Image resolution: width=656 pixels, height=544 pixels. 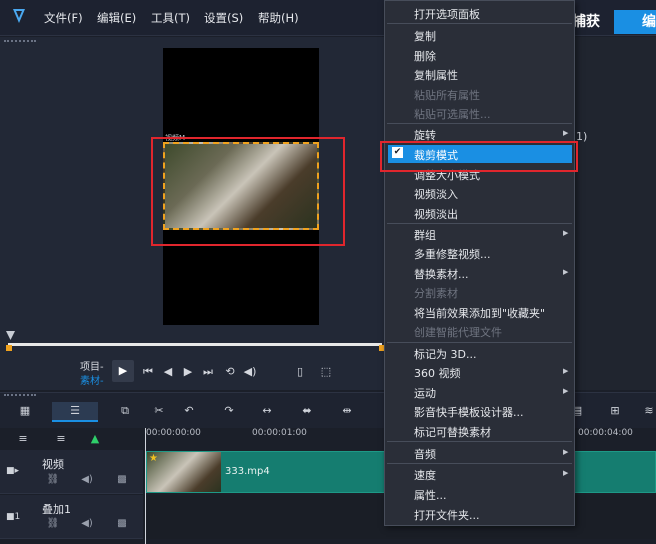 What do you see at coordinates (61, 439) in the screenshot?
I see `track-options-icon: ≡` at bounding box center [61, 439].